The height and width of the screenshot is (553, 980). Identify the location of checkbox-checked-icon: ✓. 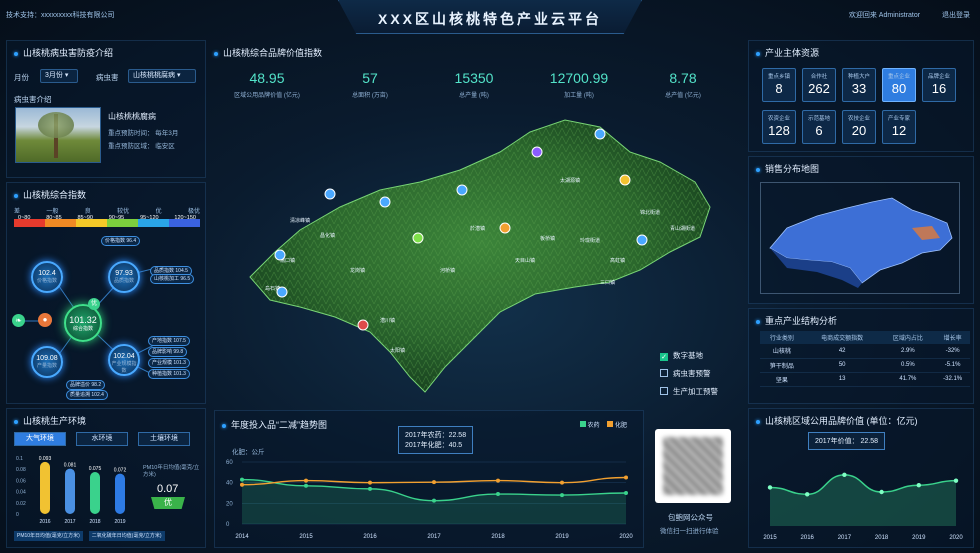
(664, 357).